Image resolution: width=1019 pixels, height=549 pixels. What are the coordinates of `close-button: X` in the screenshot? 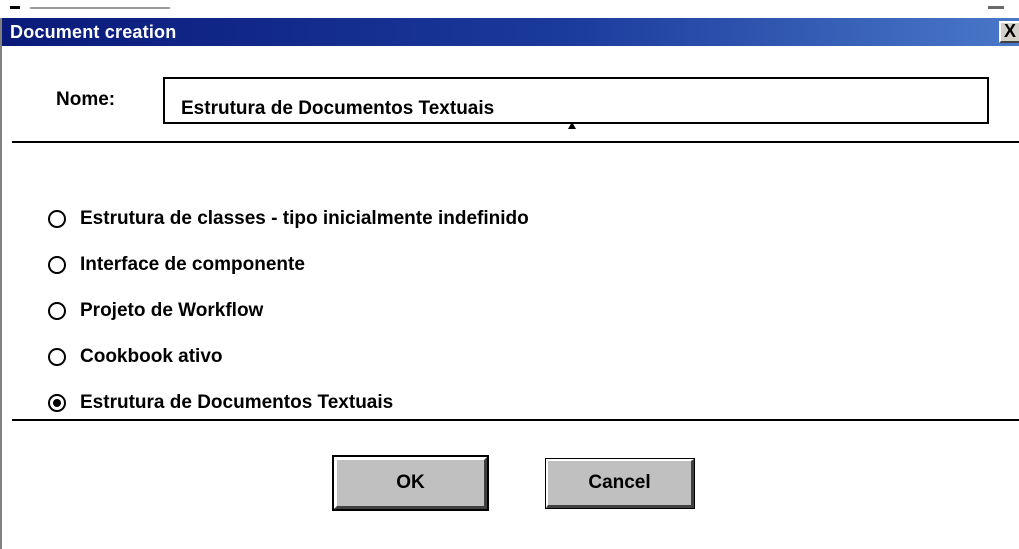 It's located at (1009, 32).